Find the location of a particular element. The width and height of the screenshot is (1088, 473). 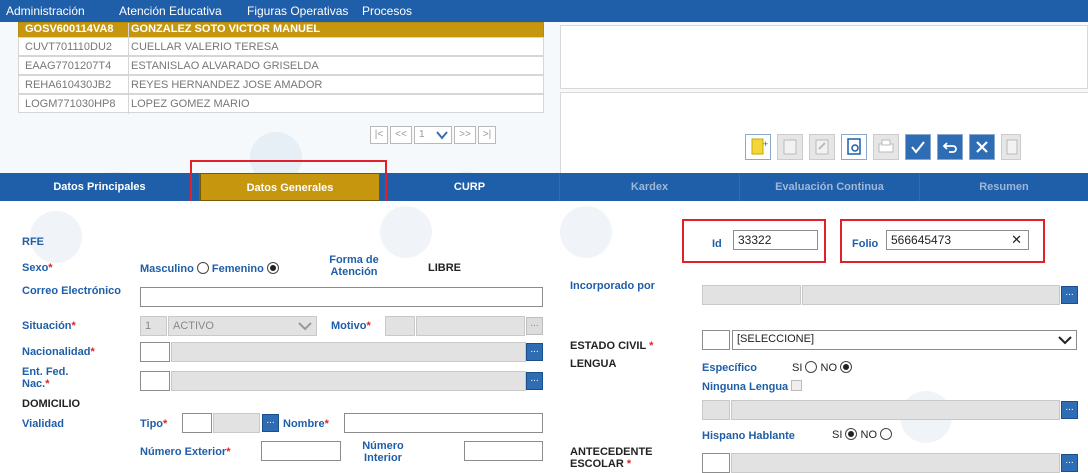

antecedente-code is located at coordinates (716, 463).